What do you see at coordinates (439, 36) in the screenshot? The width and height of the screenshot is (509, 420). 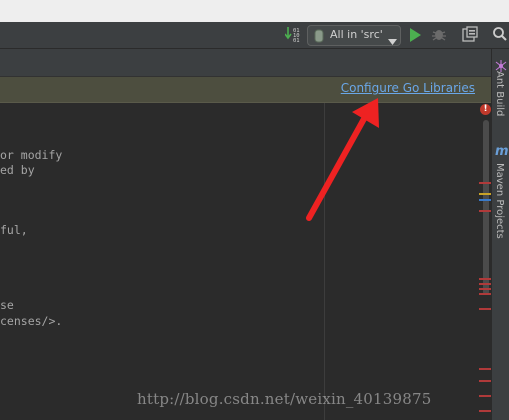 I see `debug-icon` at bounding box center [439, 36].